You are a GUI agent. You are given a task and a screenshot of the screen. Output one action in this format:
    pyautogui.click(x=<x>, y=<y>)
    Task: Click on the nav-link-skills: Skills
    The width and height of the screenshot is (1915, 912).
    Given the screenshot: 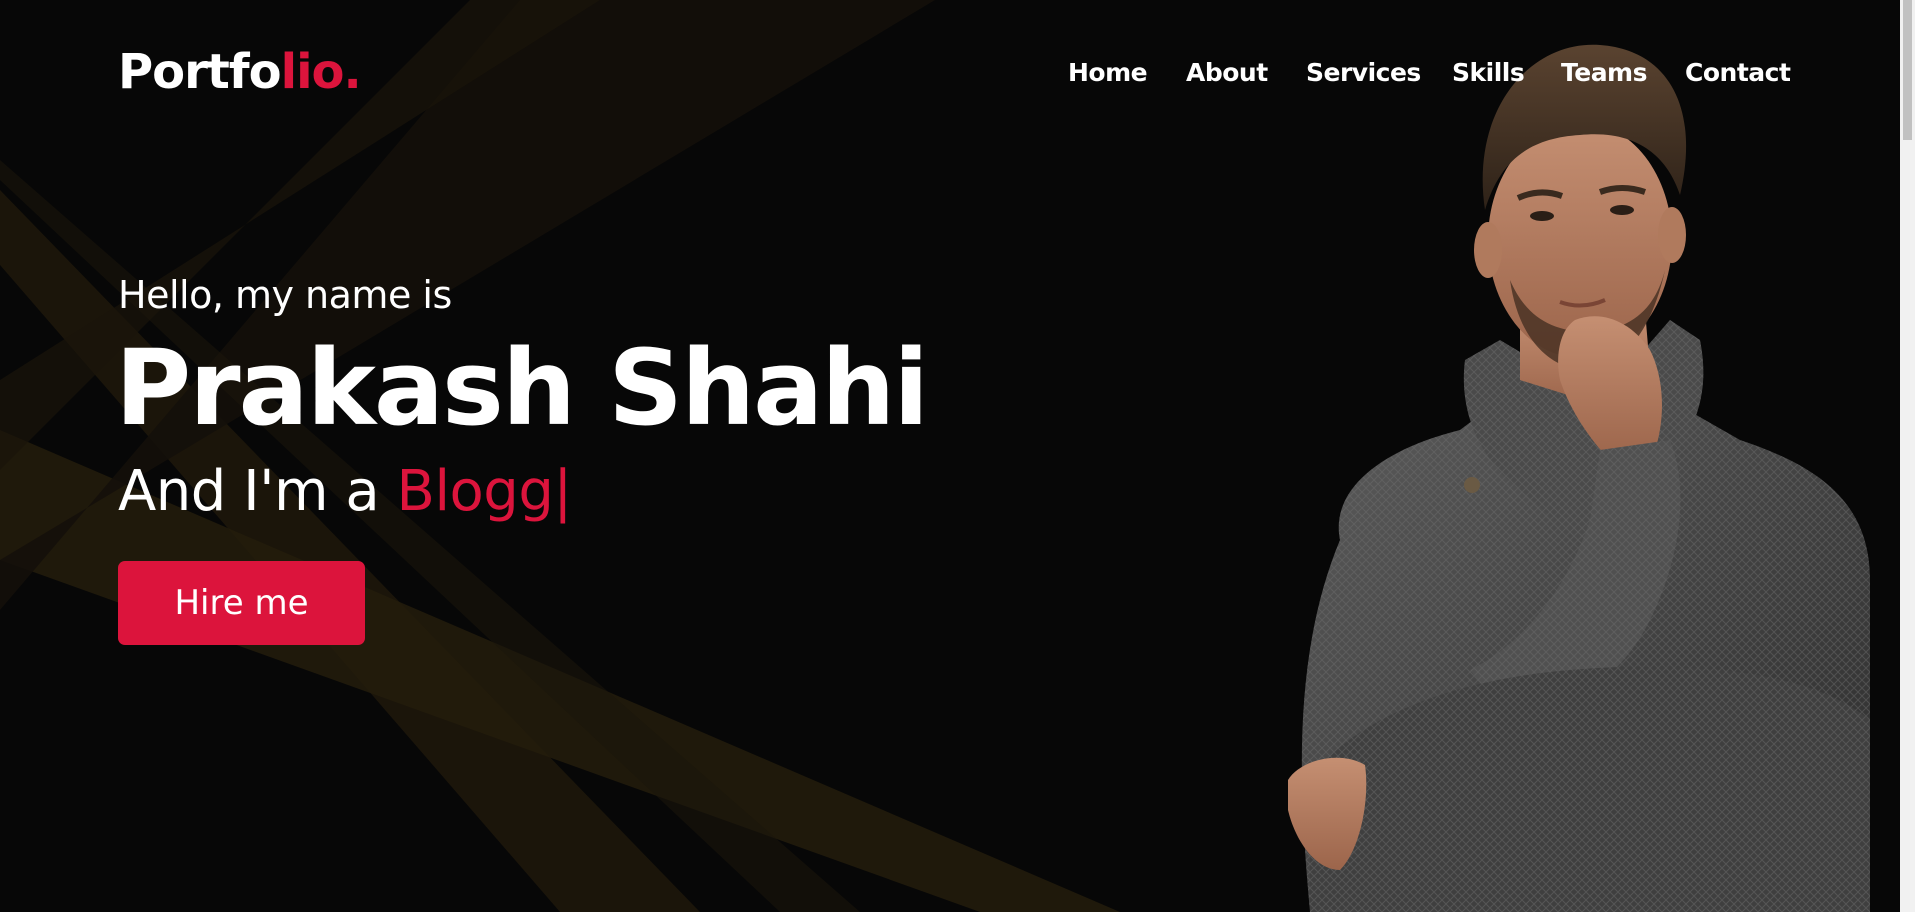 What is the action you would take?
    pyautogui.click(x=1488, y=73)
    